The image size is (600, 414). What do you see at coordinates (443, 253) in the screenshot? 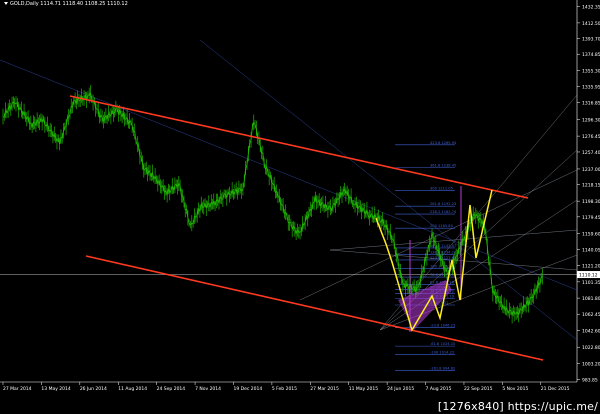
I see `fib-level-label: 138.2 1134.10` at bounding box center [443, 253].